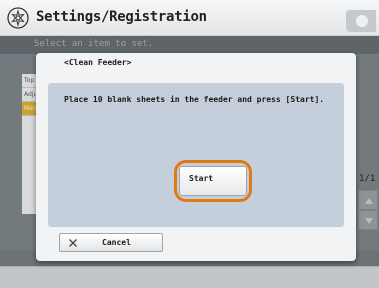 The image size is (379, 288). I want to click on start-button: Start, so click(213, 181).